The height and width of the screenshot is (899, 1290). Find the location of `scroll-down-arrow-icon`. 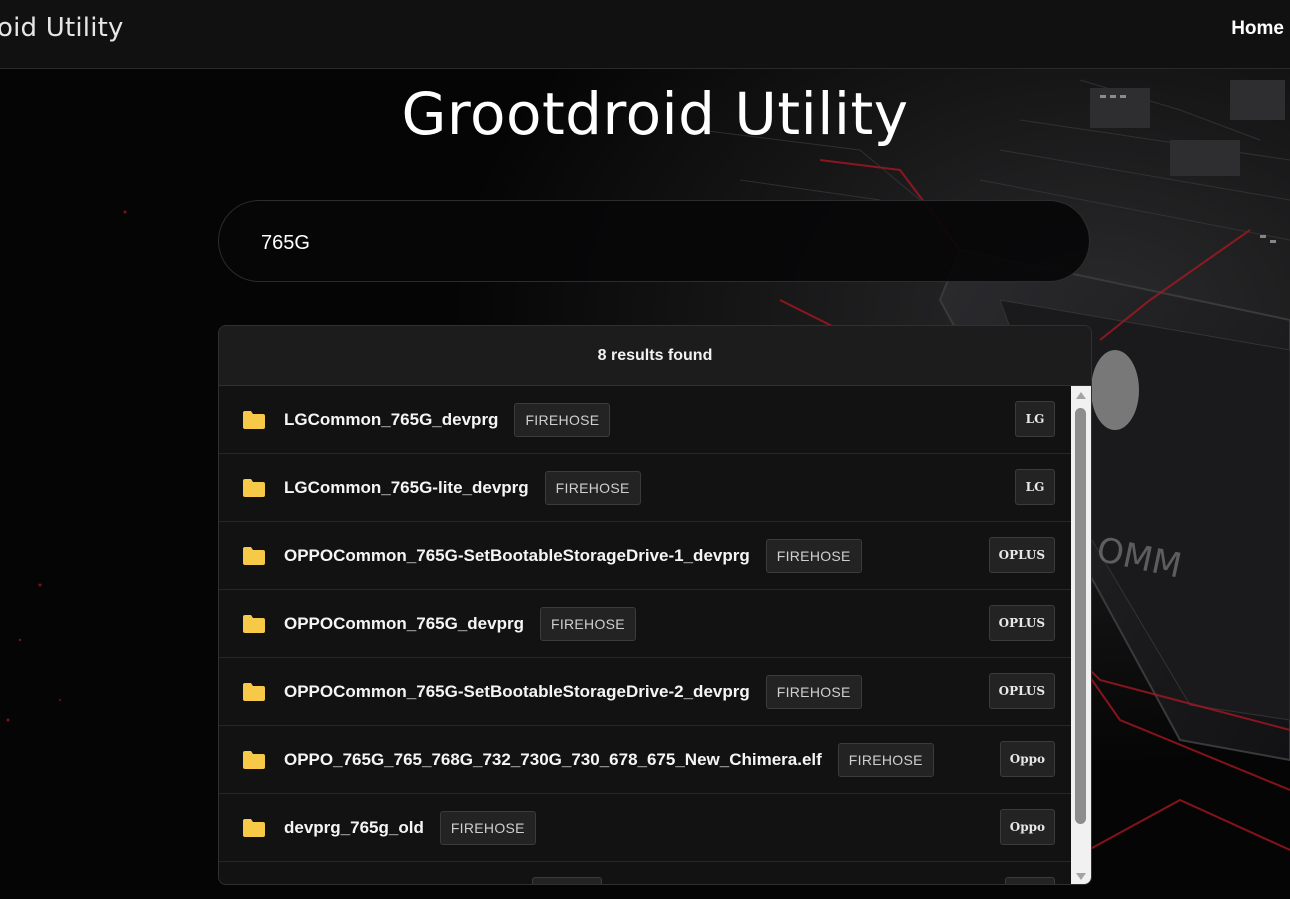

scroll-down-arrow-icon is located at coordinates (1081, 876).